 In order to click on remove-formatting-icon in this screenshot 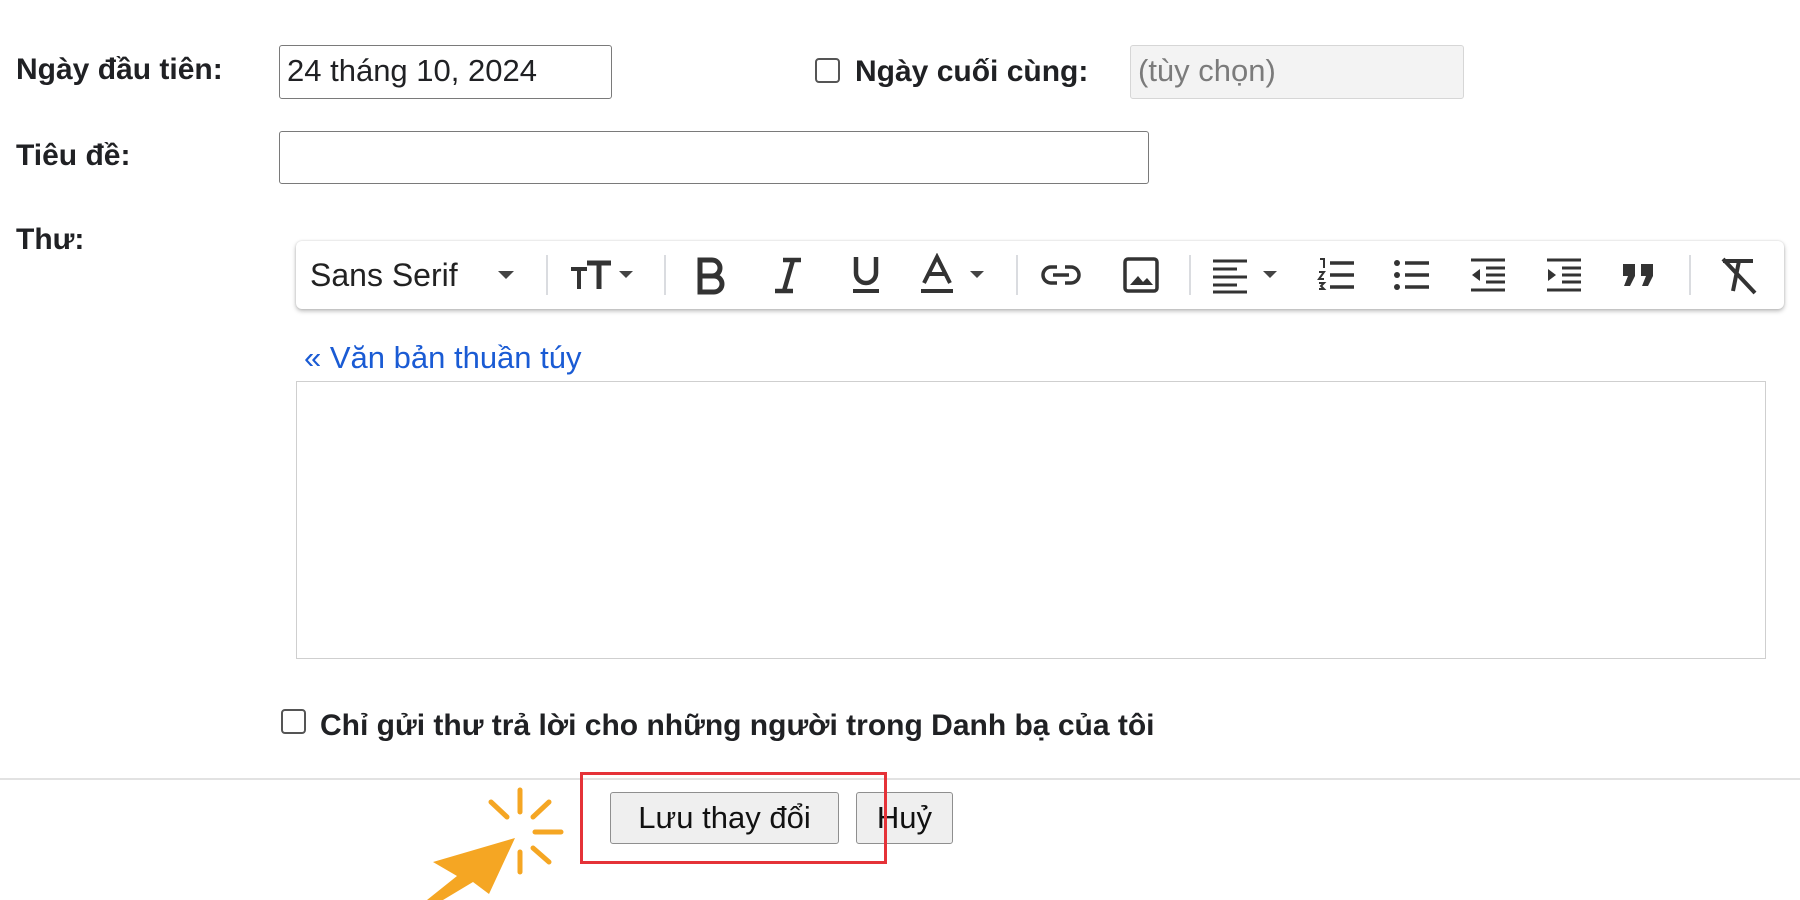, I will do `click(1739, 276)`.